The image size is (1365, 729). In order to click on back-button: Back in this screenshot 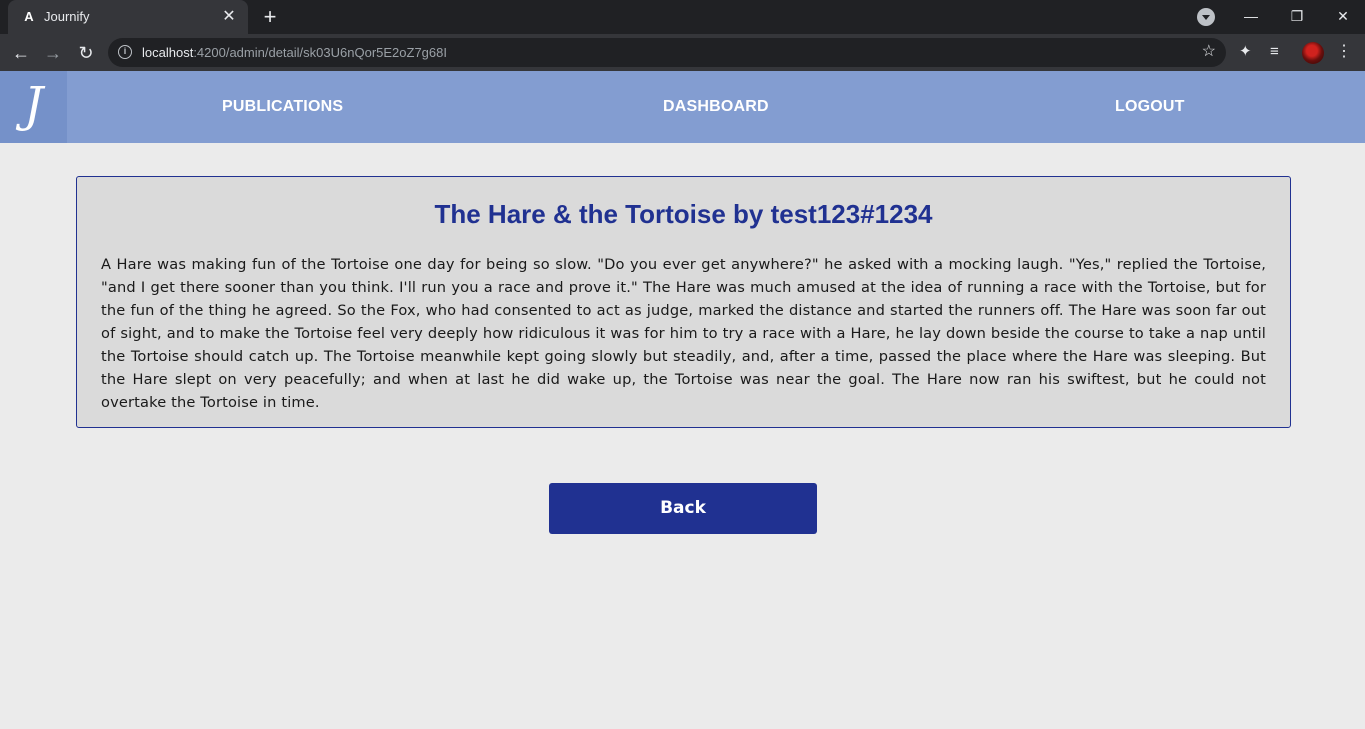, I will do `click(683, 508)`.